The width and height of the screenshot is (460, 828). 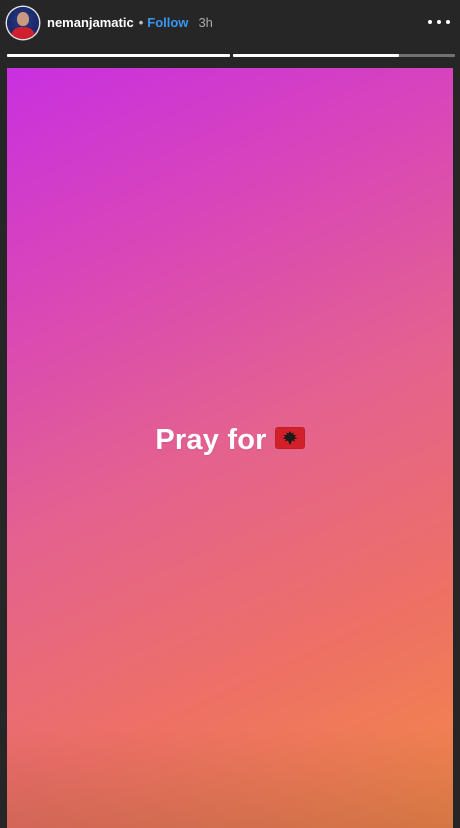 What do you see at coordinates (90, 23) in the screenshot?
I see `username: nemanjamatic` at bounding box center [90, 23].